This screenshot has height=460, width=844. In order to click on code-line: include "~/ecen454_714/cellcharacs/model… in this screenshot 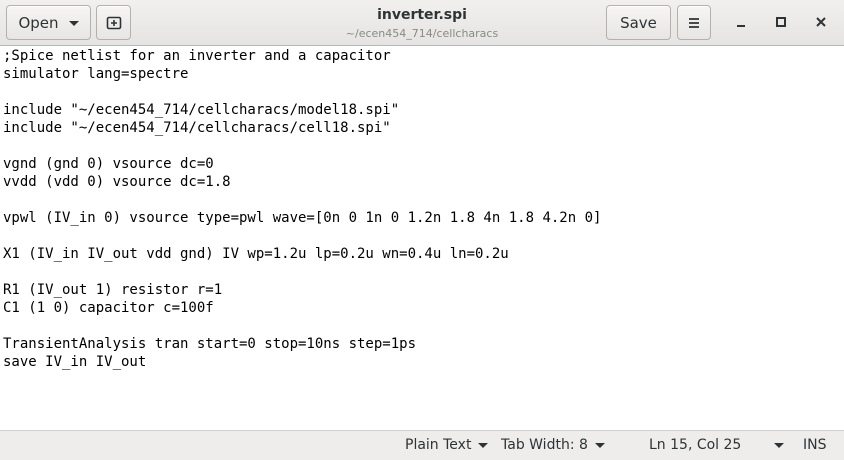, I will do `click(201, 110)`.